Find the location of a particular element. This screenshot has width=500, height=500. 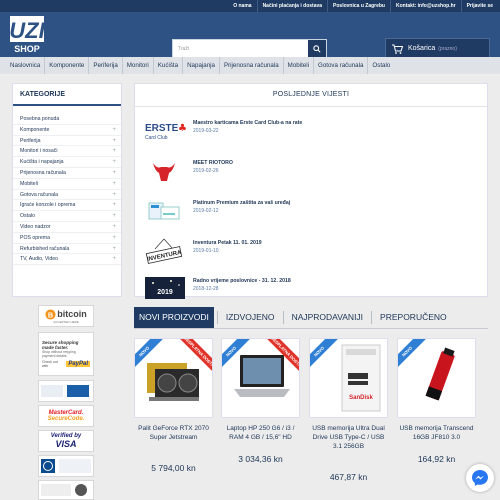

product-price: 5 794,00 kn is located at coordinates (173, 468).